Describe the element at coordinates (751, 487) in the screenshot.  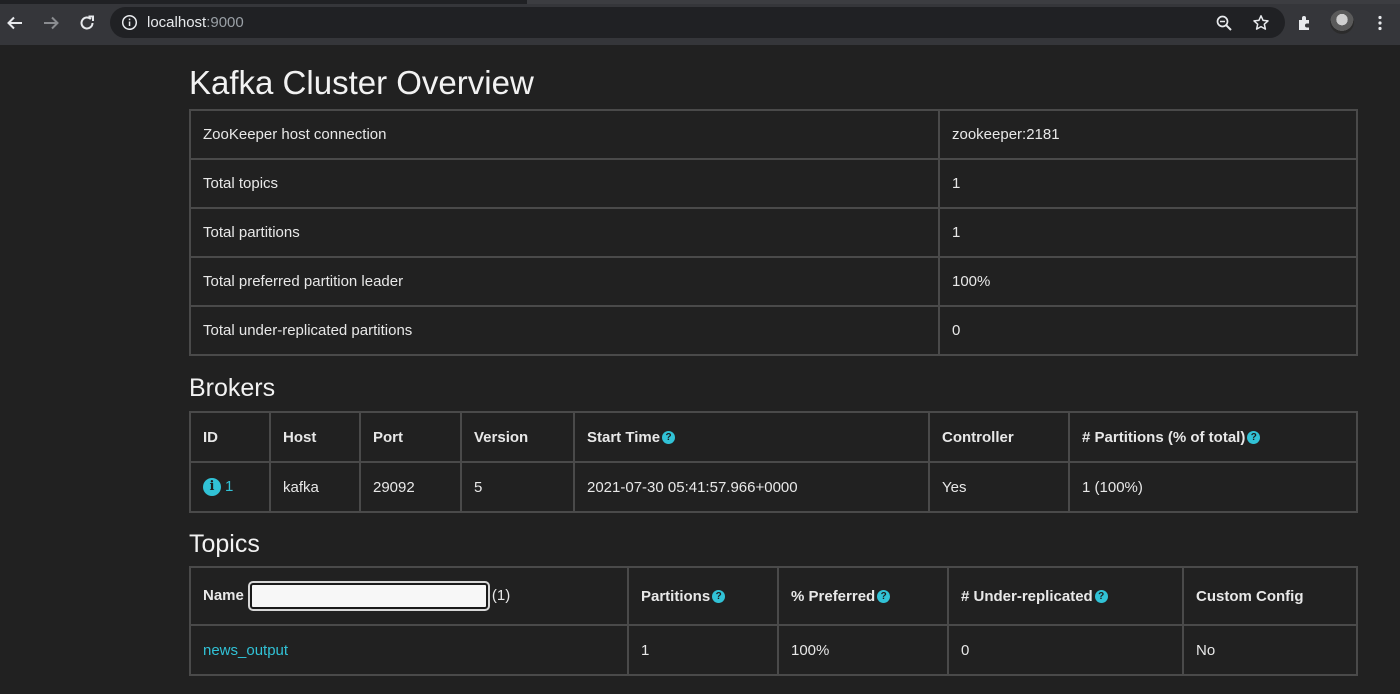
I see `broker-start-time: 2021-07-30 05:41:57.966+0000` at that location.